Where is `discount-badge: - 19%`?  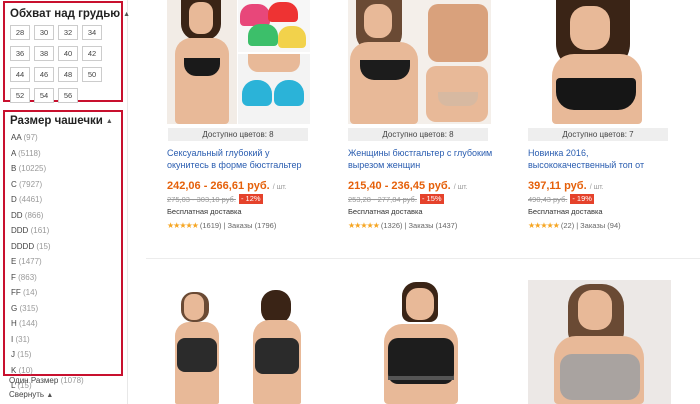
discount-badge: - 19% is located at coordinates (582, 199).